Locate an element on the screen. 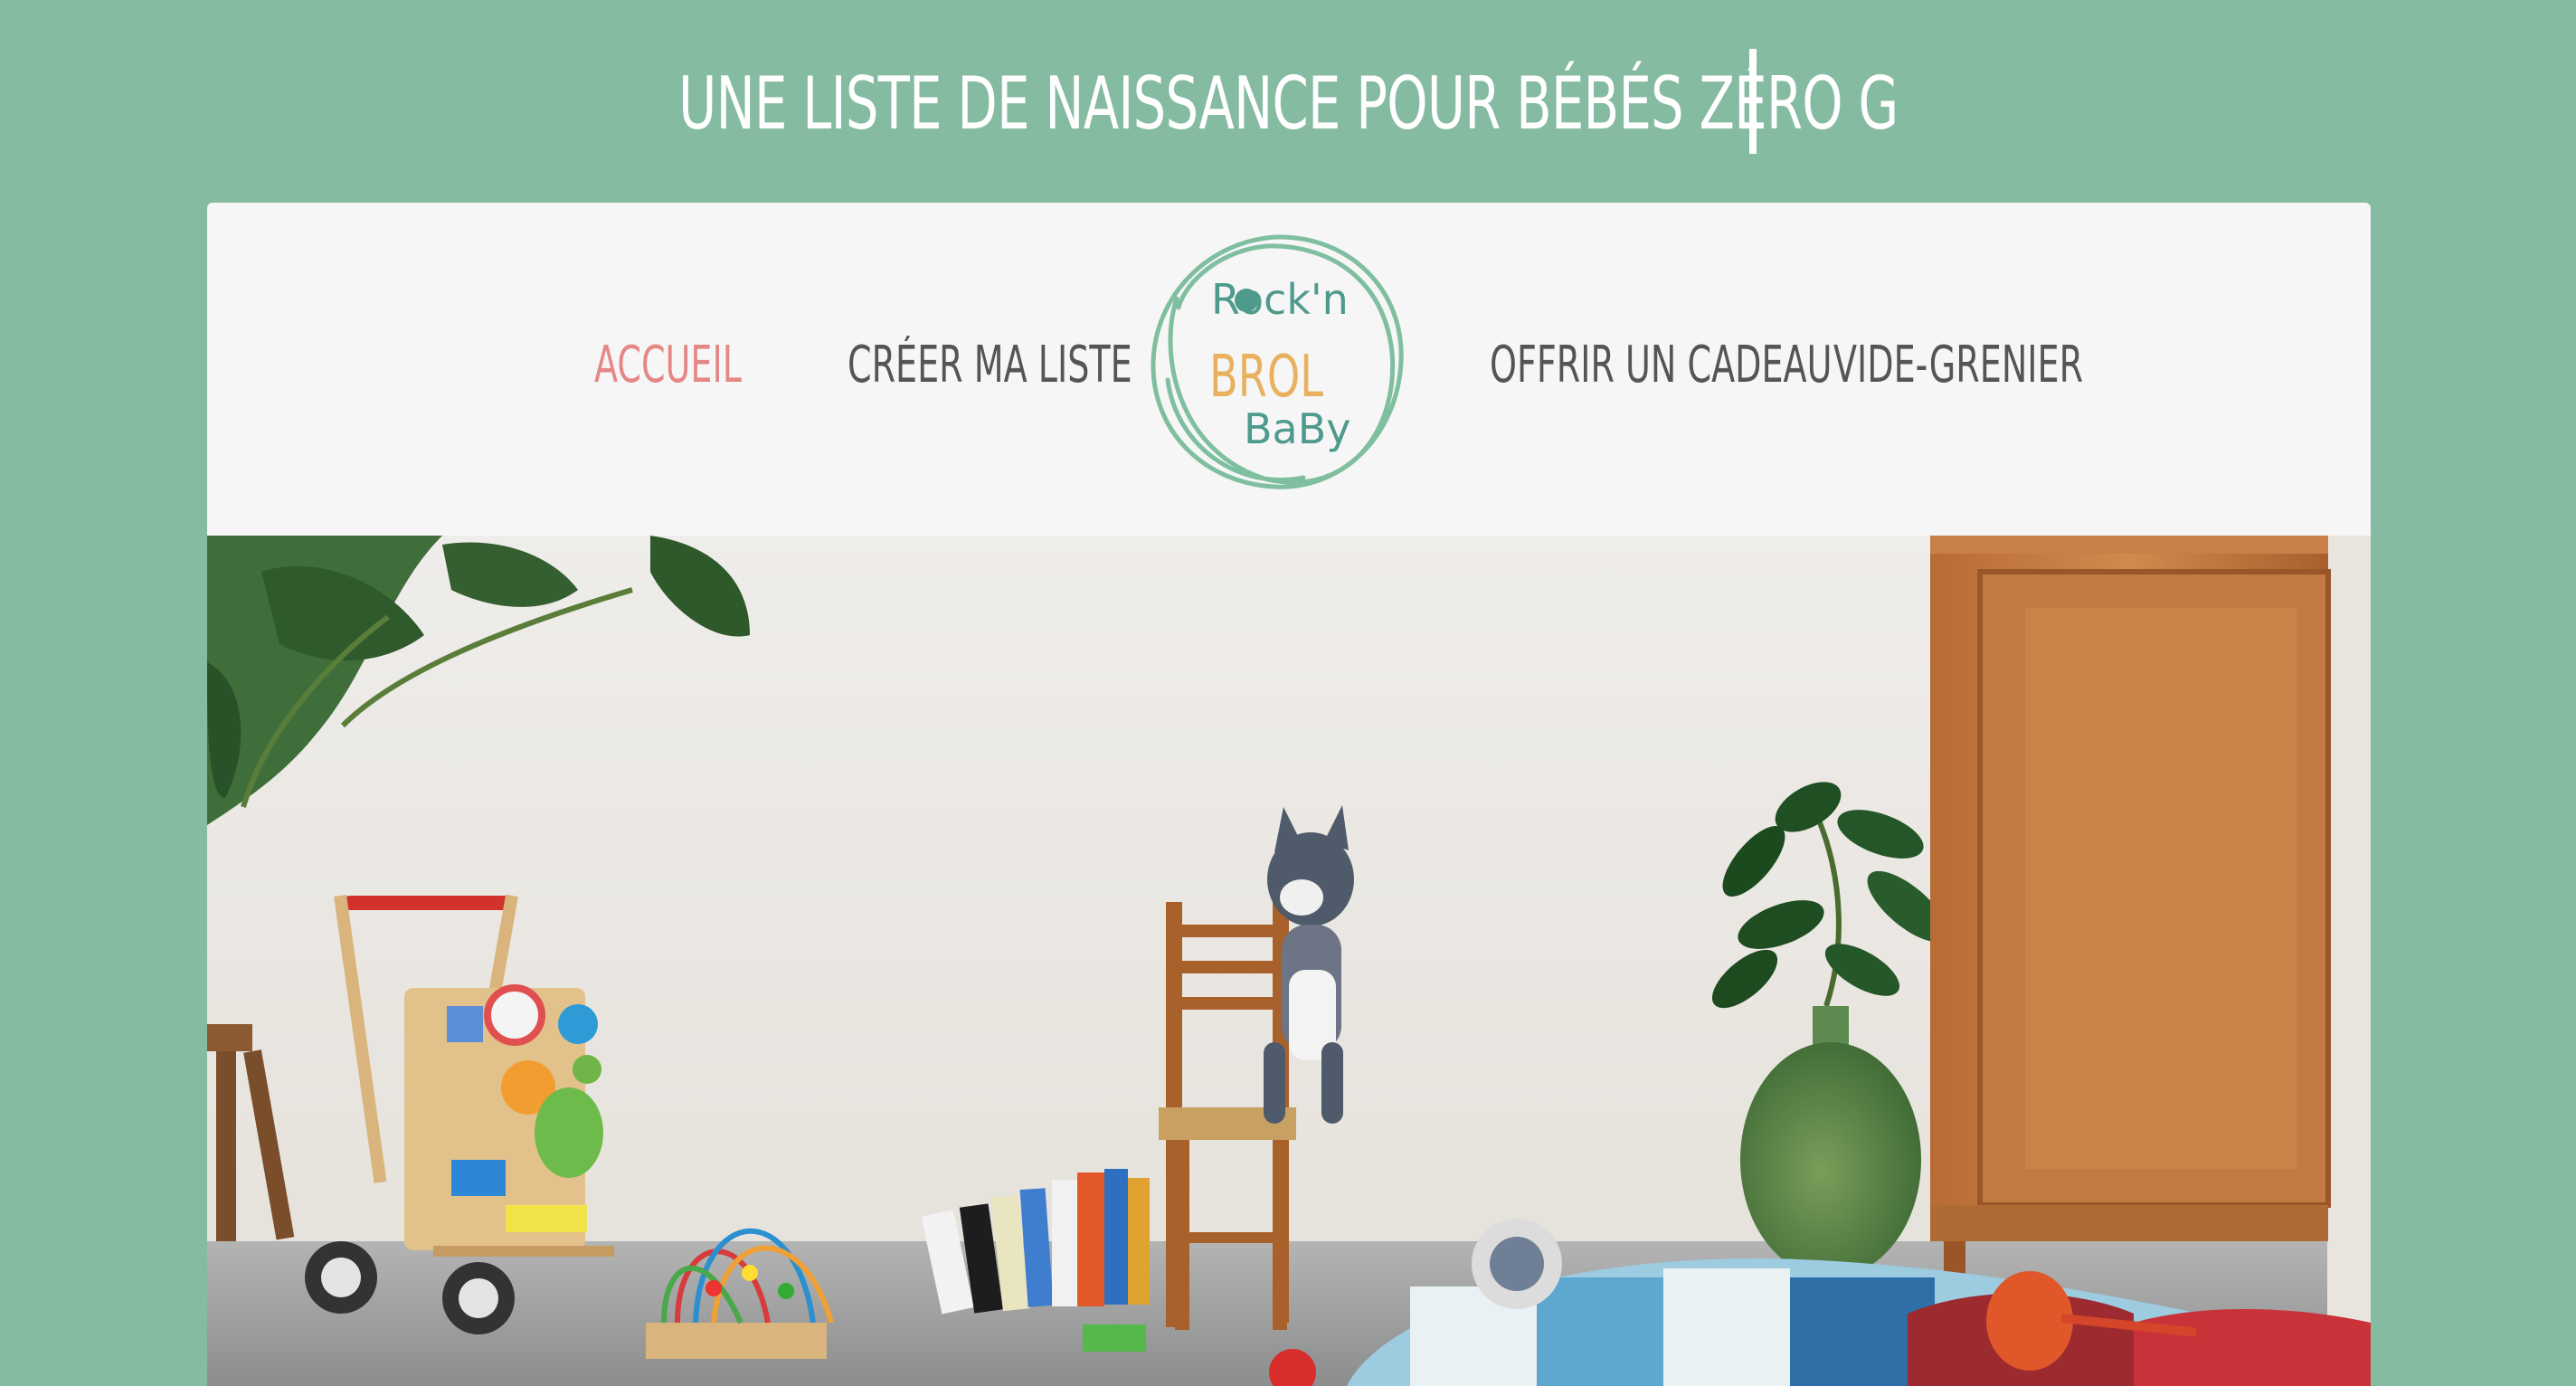  text-cursor is located at coordinates (1753, 101).